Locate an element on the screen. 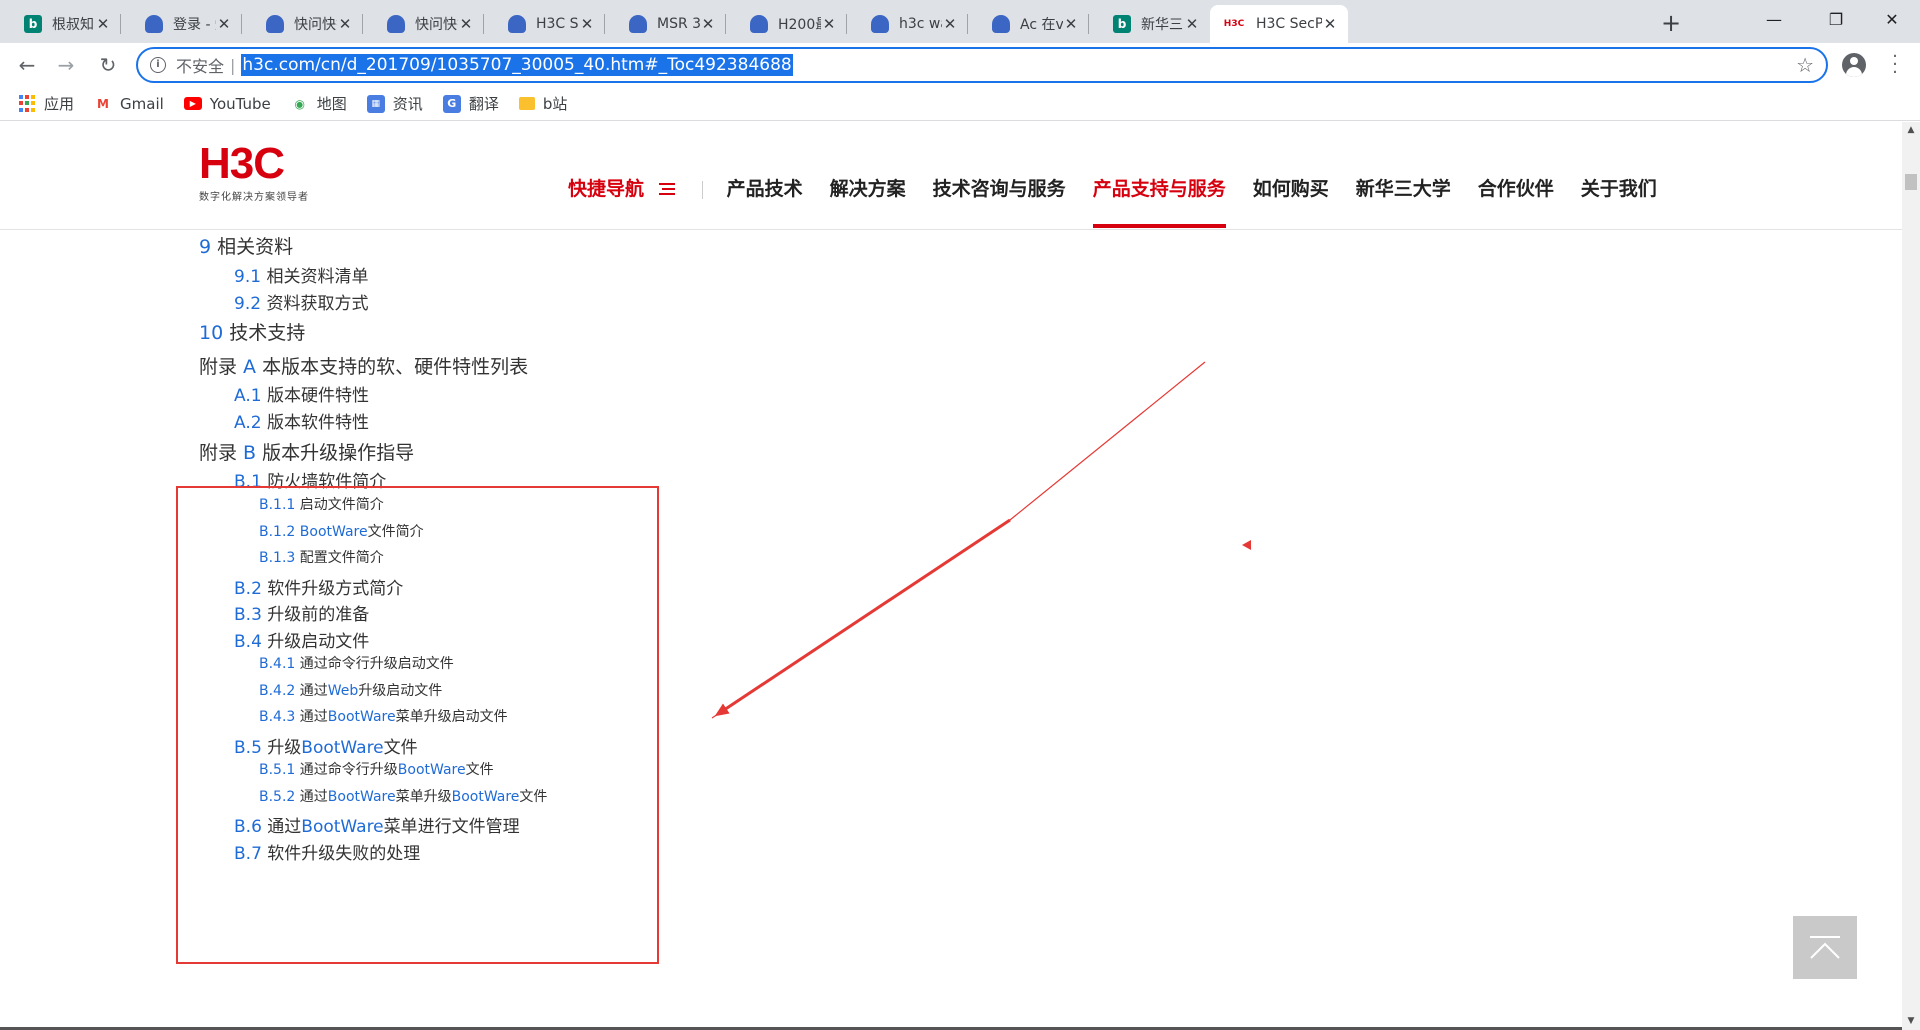 This screenshot has height=1030, width=1920. bookmark-label: b站 is located at coordinates (555, 104).